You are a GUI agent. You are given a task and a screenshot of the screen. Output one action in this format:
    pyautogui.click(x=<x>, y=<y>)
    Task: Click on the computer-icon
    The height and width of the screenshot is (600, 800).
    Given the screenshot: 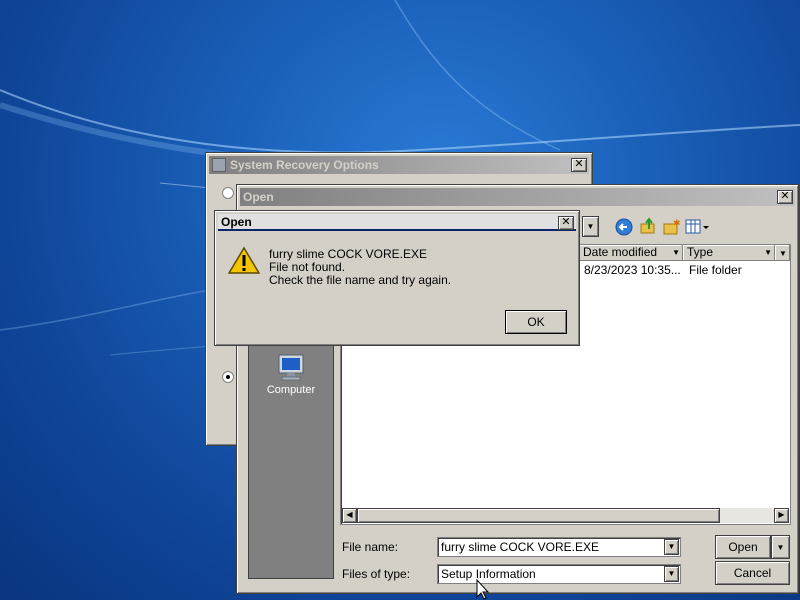 What is the action you would take?
    pyautogui.click(x=291, y=367)
    